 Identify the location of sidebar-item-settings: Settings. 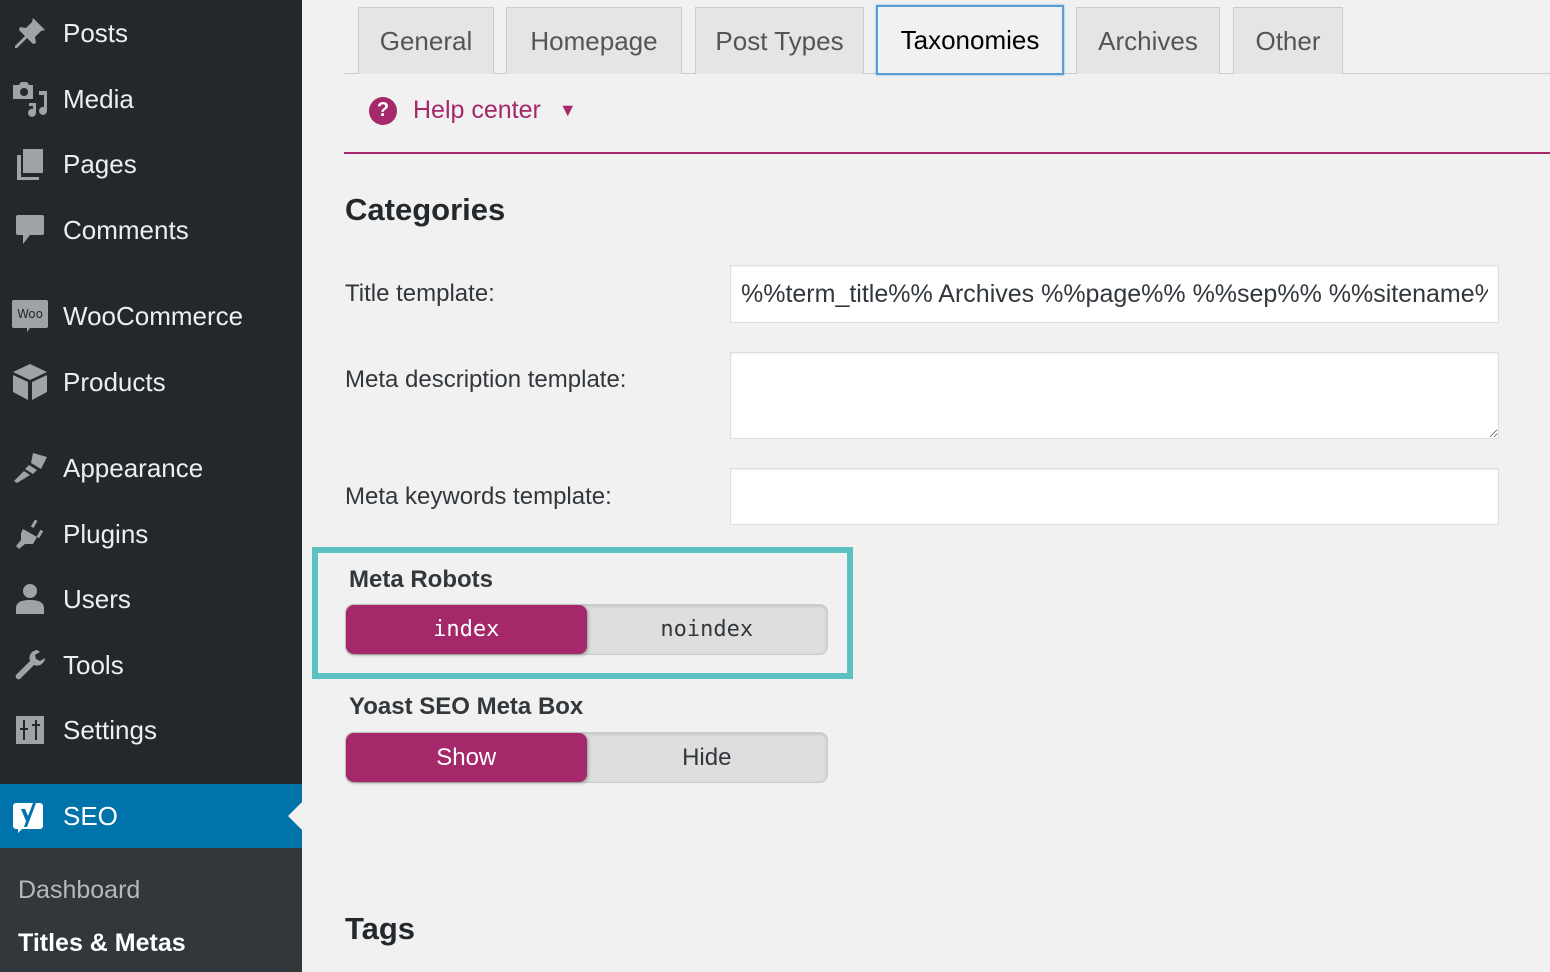
(151, 730).